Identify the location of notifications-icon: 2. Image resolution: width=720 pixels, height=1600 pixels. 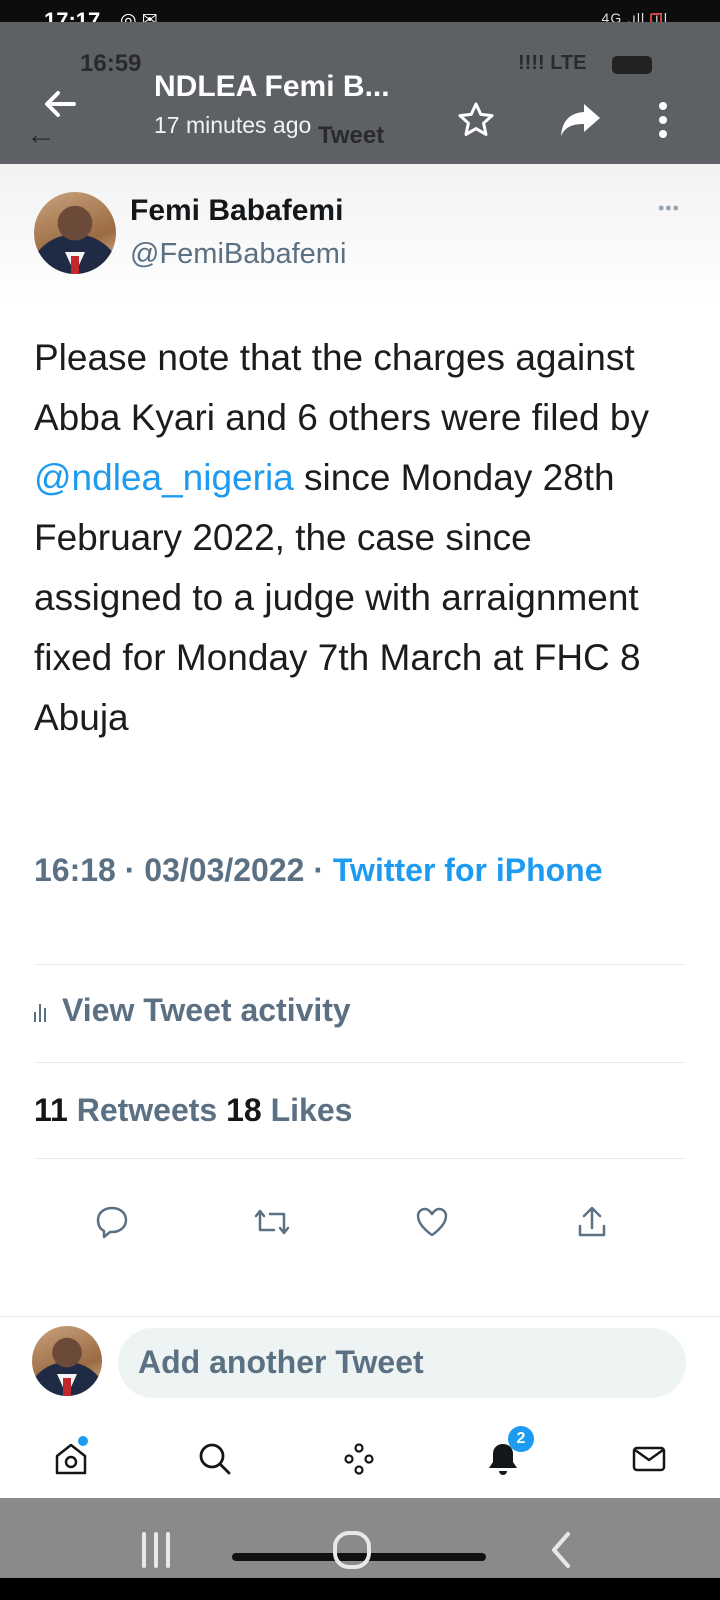
(509, 1453).